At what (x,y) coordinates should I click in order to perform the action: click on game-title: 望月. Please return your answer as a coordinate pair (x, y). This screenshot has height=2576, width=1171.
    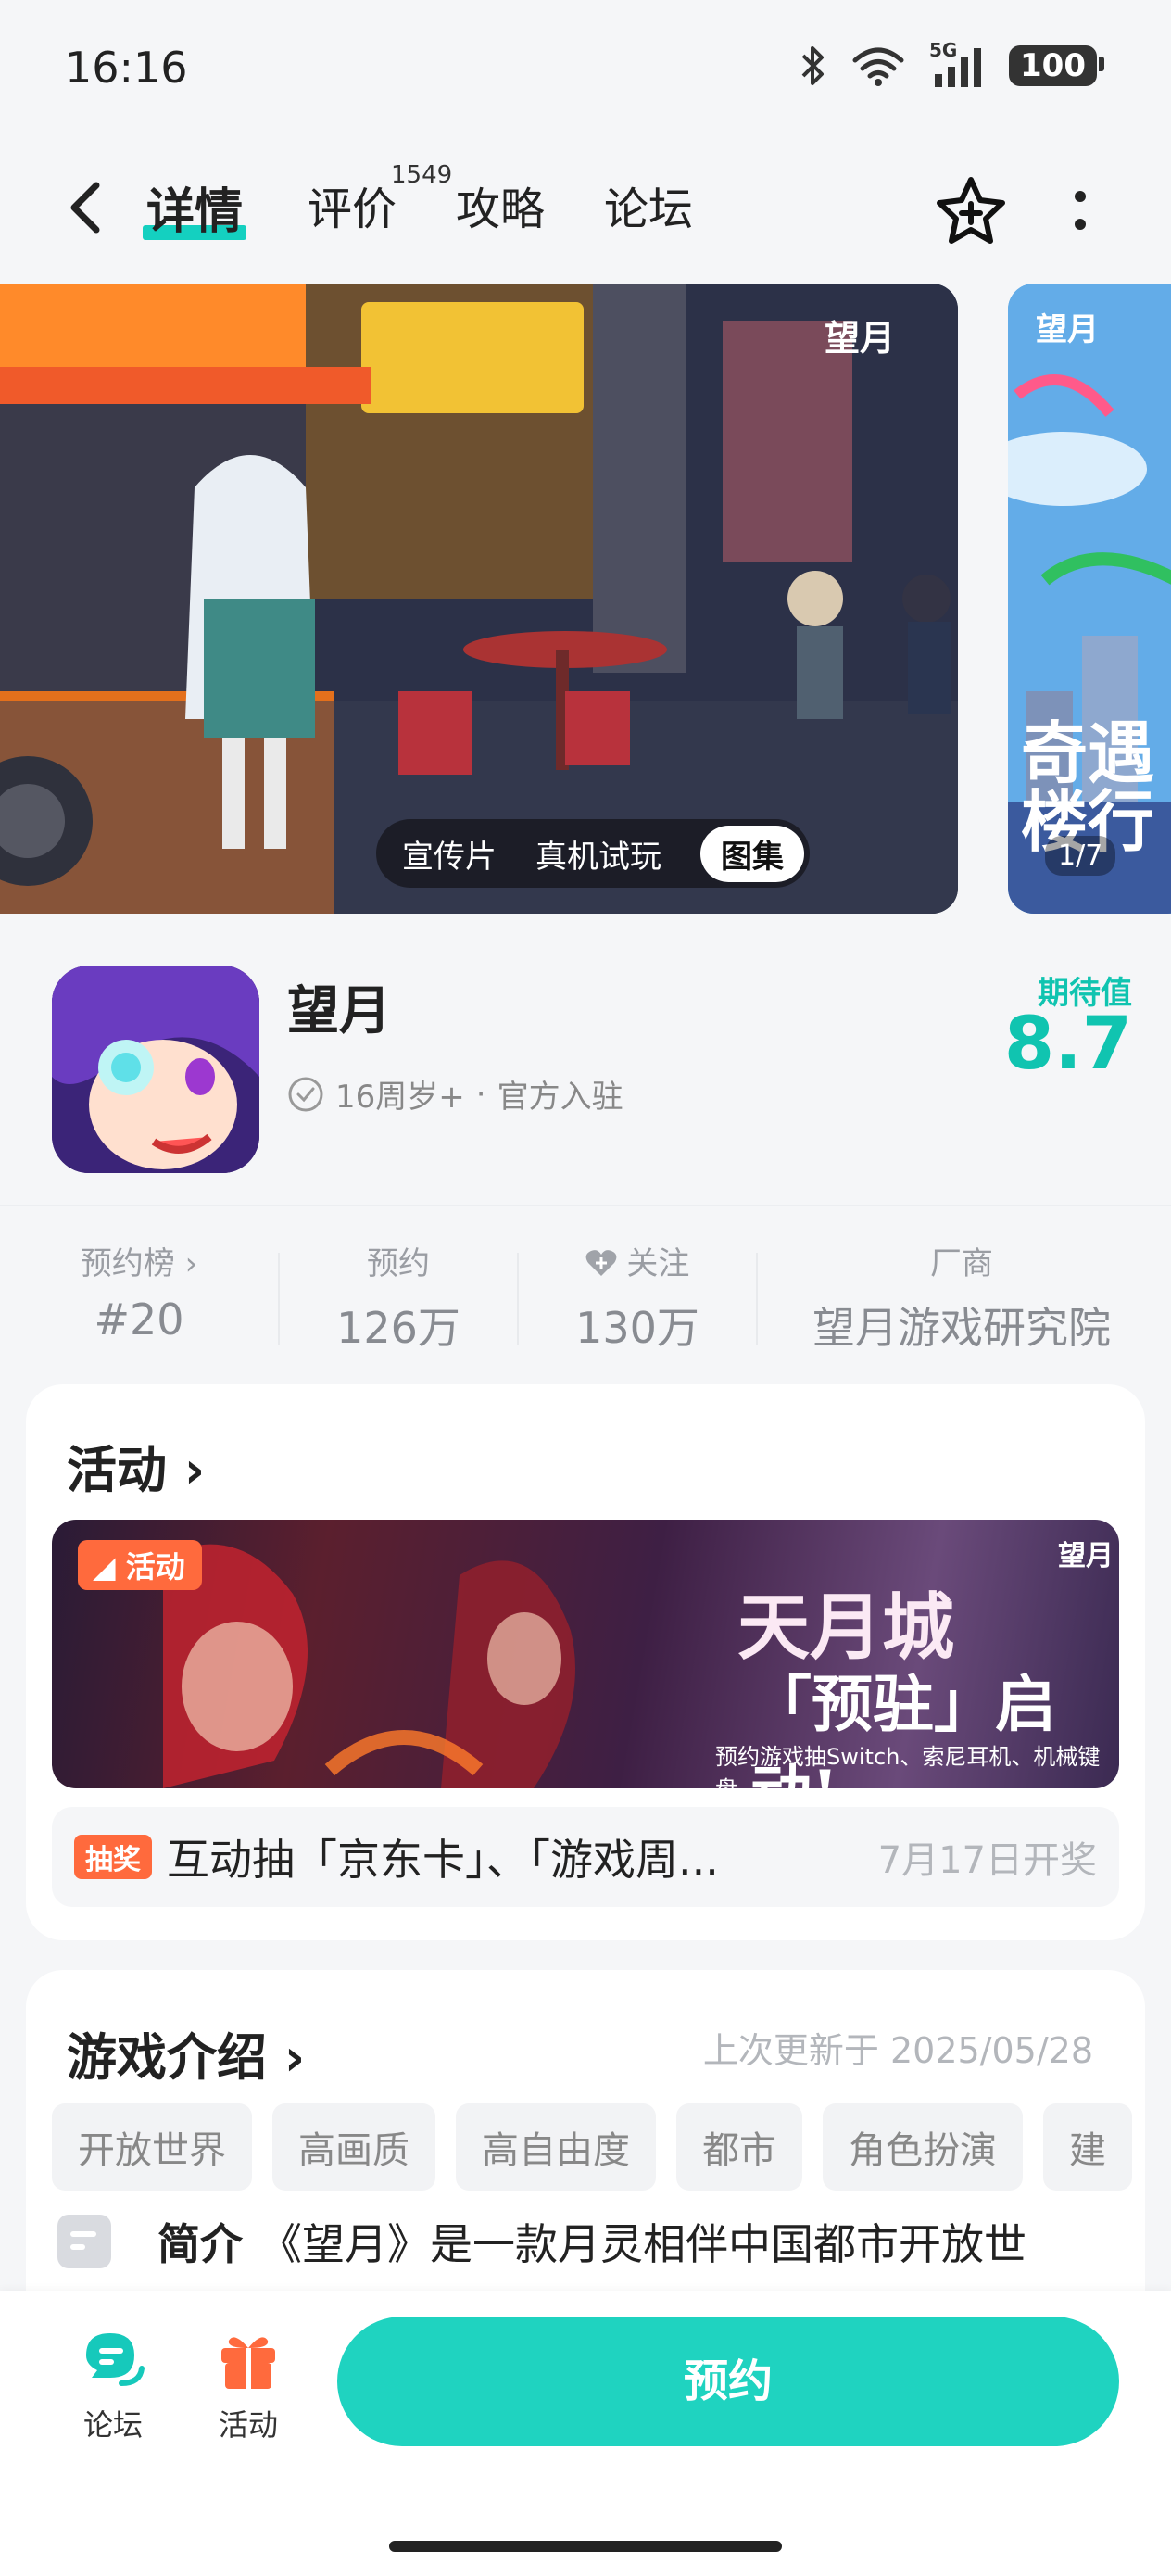
    Looking at the image, I should click on (339, 1011).